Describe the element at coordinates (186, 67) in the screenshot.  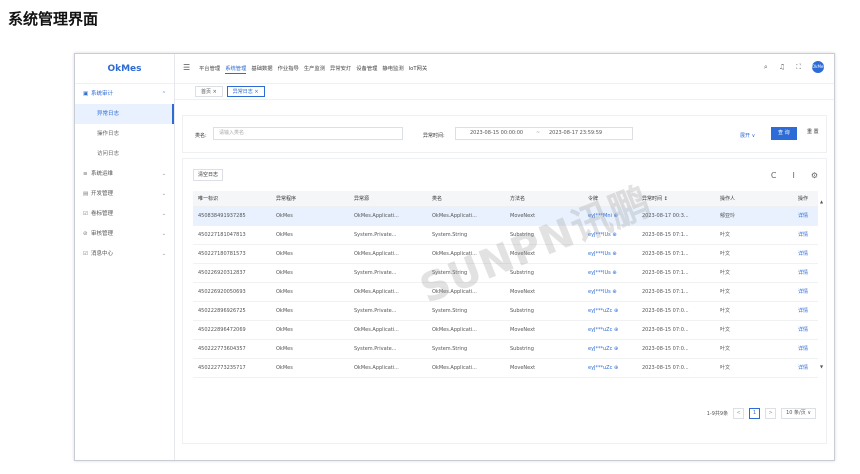
I see `menu-toggle-icon: ☰` at that location.